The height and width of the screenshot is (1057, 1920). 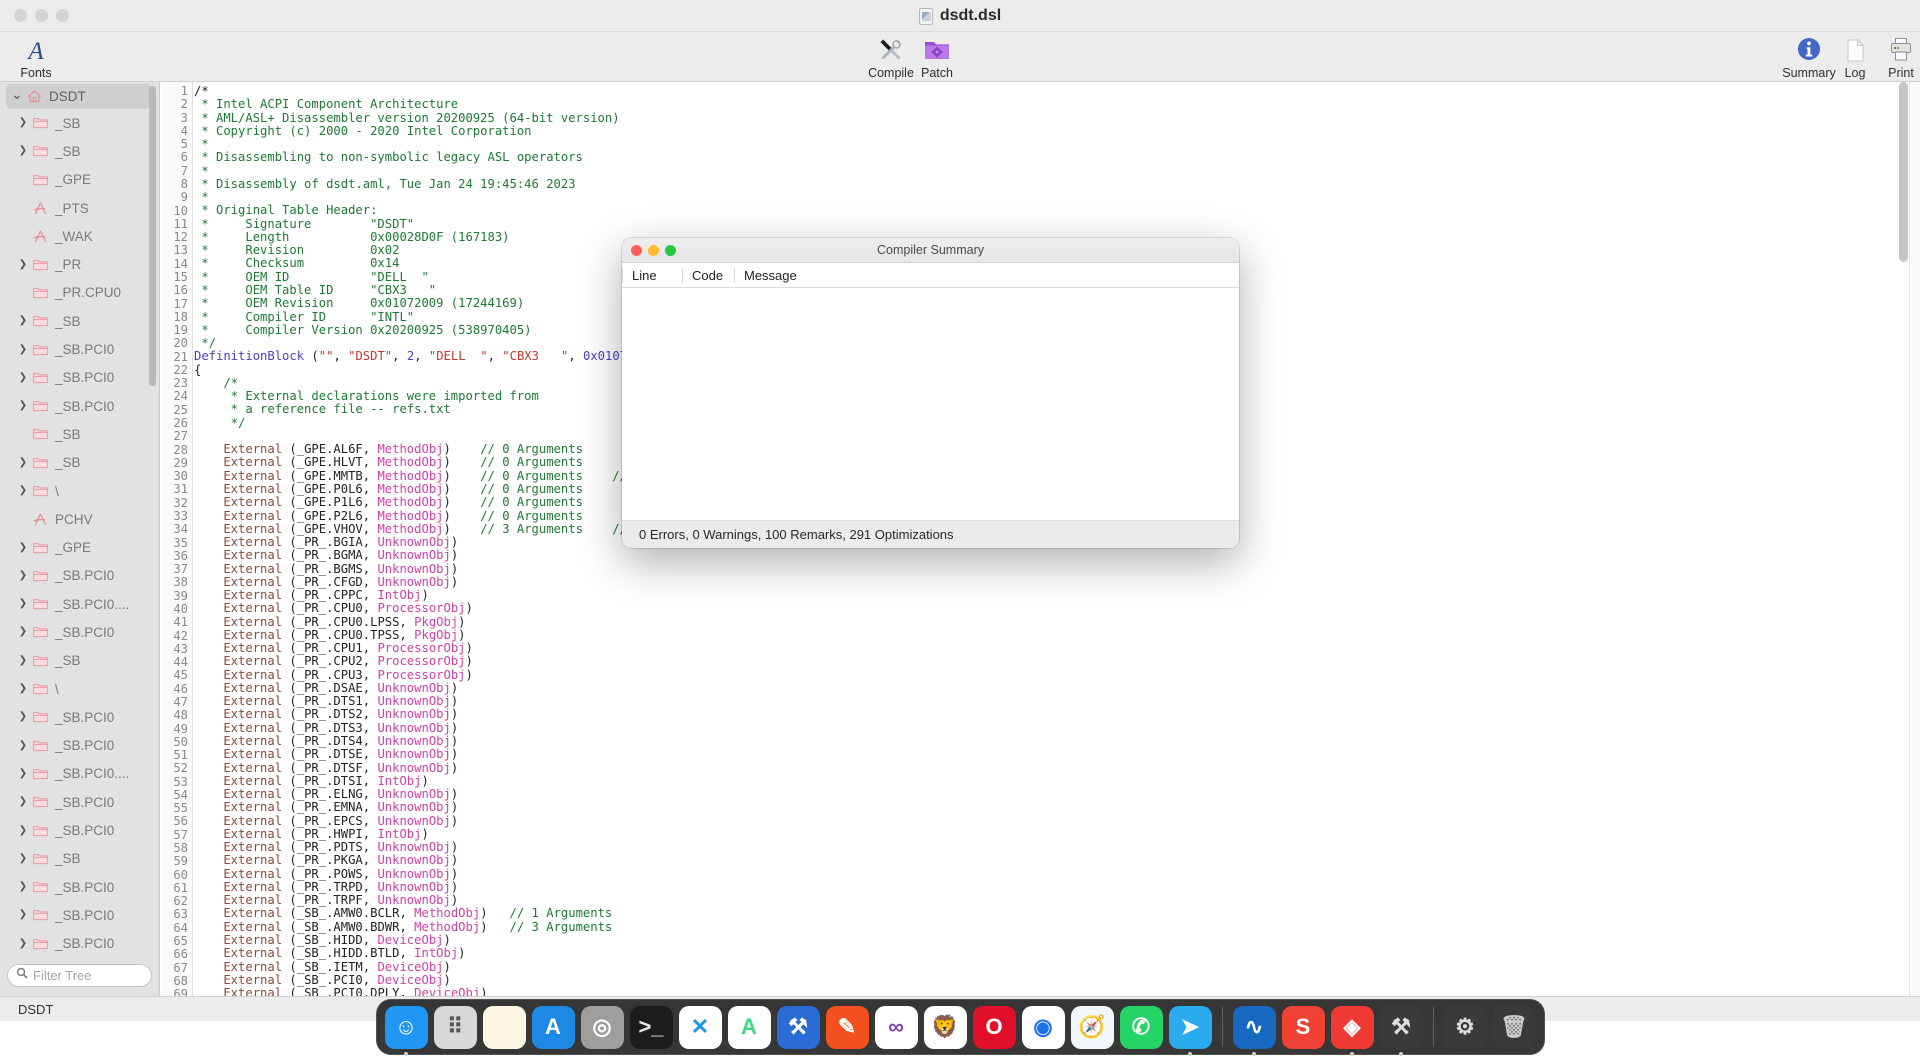 I want to click on dialog-table-body, so click(x=930, y=404).